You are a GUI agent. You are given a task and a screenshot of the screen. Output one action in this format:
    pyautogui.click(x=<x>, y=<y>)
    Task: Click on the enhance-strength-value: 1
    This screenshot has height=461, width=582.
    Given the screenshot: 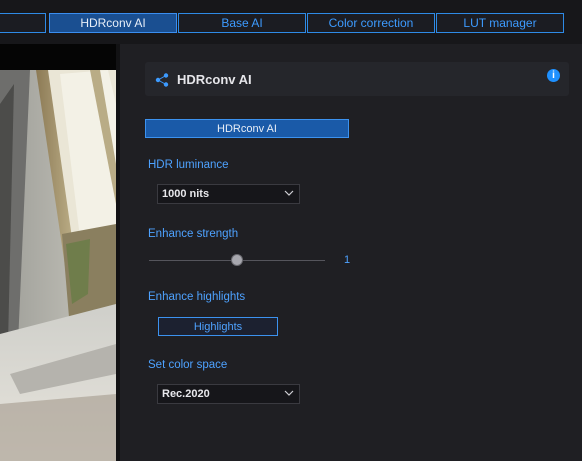 What is the action you would take?
    pyautogui.click(x=347, y=260)
    